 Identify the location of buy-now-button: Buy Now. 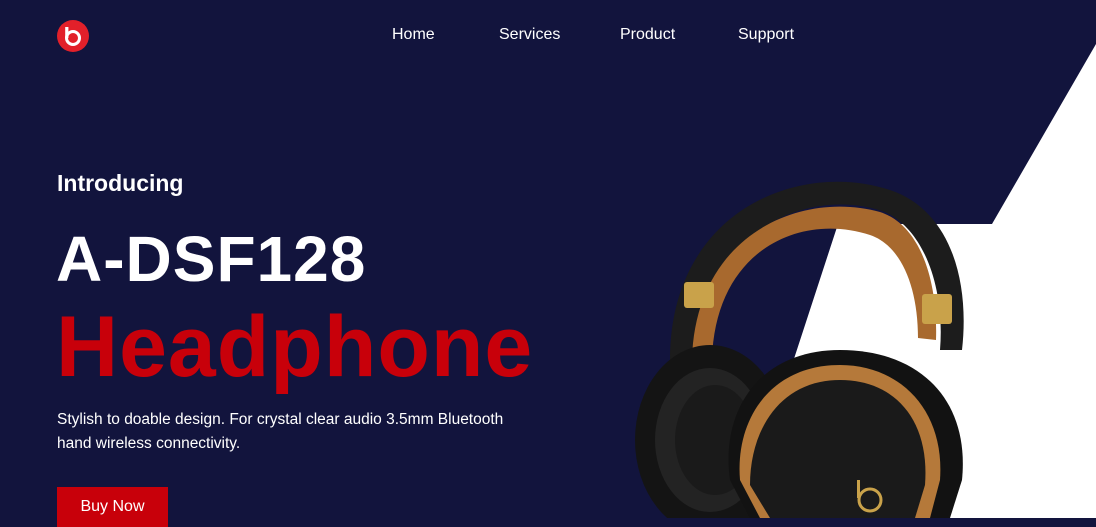
(112, 507).